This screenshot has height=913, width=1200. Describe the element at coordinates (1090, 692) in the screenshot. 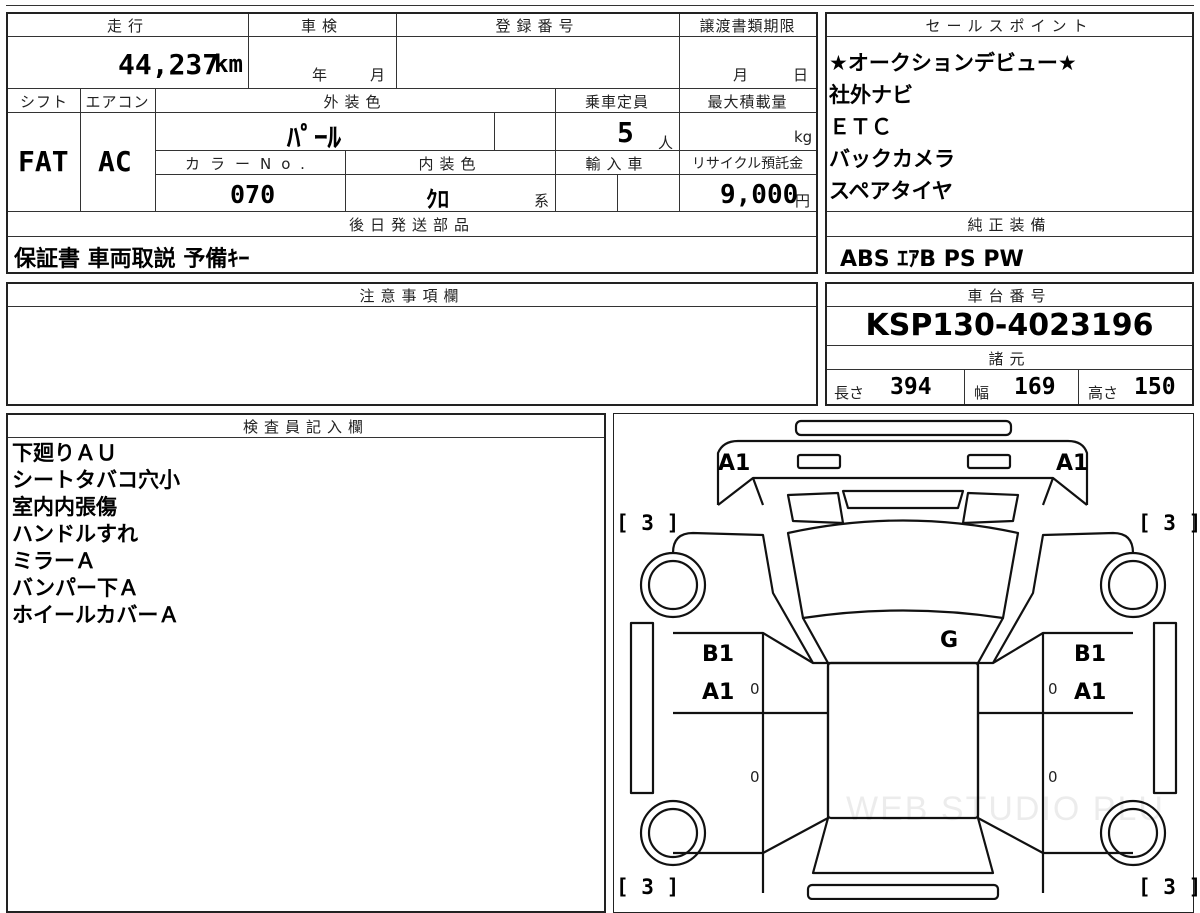

I see `right-door-a-mark: A1` at that location.